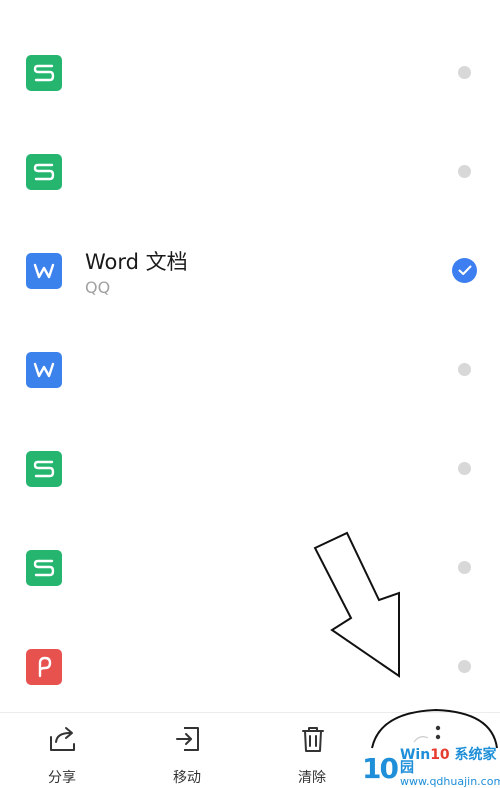 This screenshot has height=788, width=500. What do you see at coordinates (98, 287) in the screenshot?
I see `file-source: QQ` at bounding box center [98, 287].